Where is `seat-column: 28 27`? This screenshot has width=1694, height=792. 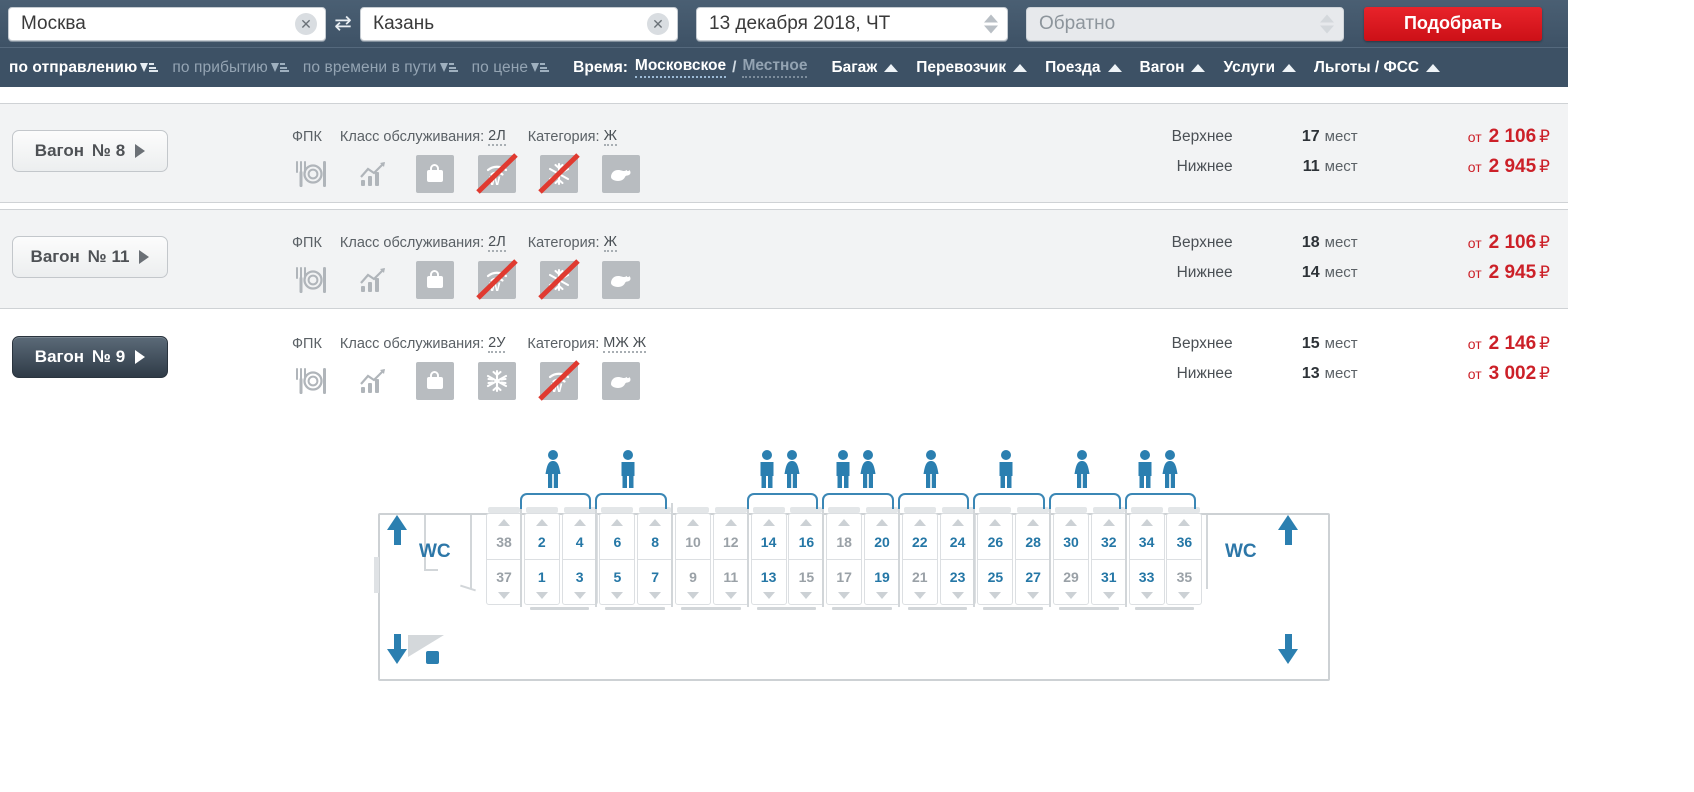 seat-column: 28 27 is located at coordinates (1033, 559).